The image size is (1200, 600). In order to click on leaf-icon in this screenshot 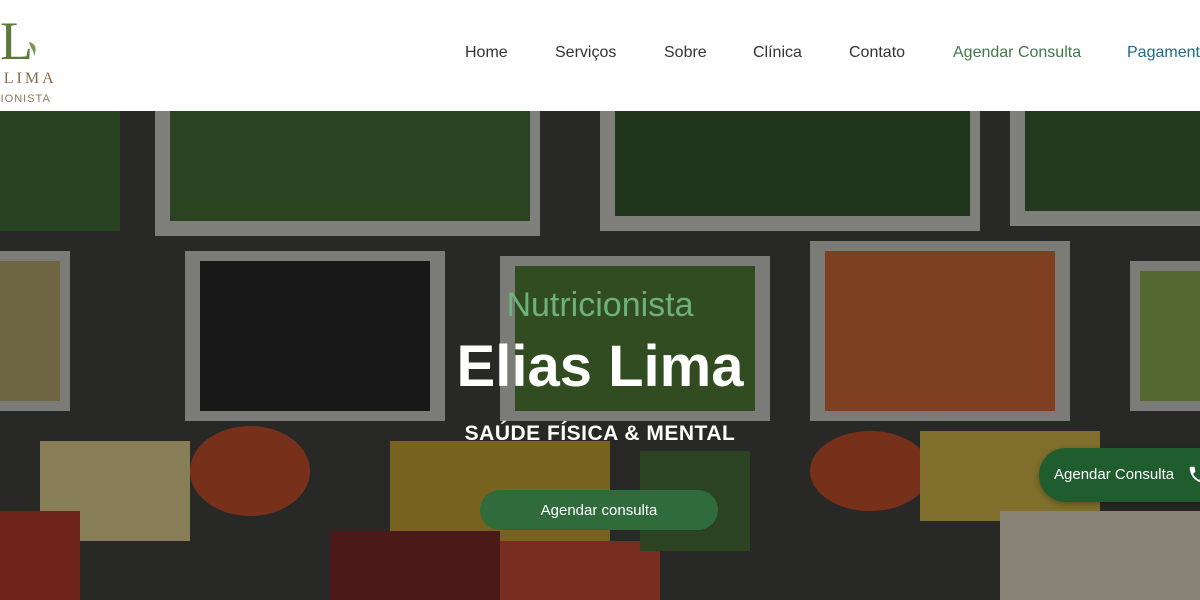, I will do `click(32, 49)`.